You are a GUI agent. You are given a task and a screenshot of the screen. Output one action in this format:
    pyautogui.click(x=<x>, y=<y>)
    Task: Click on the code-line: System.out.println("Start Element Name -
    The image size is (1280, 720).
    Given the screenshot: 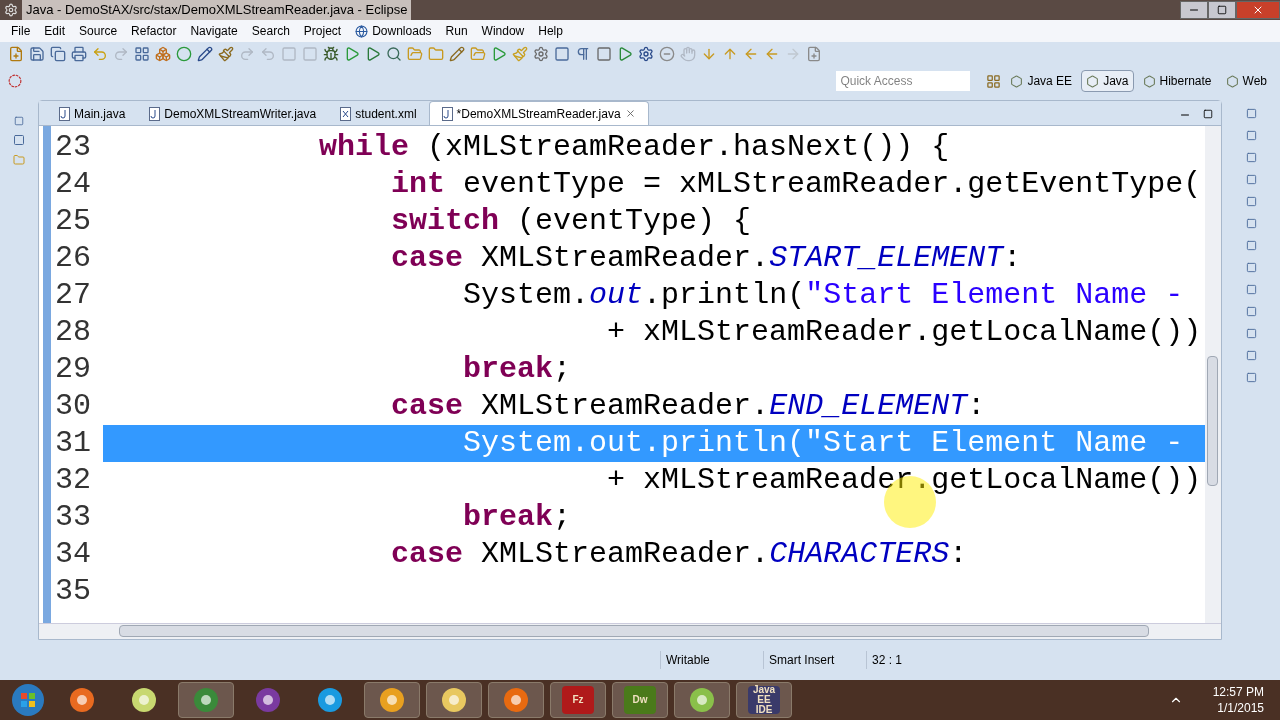 What is the action you would take?
    pyautogui.click(x=823, y=295)
    